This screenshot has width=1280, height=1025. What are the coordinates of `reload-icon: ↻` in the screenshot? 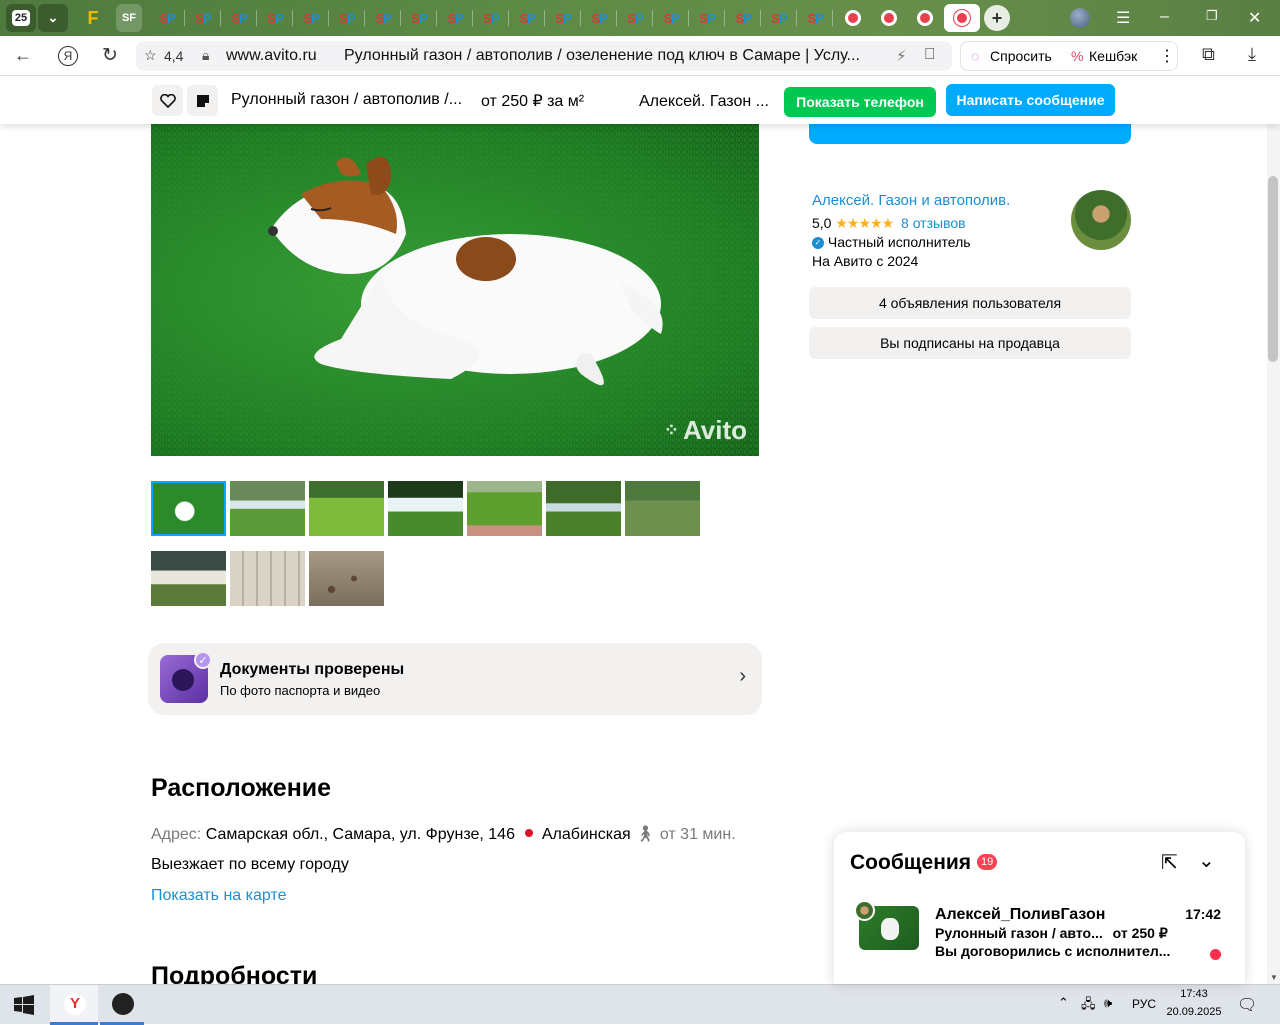 It's located at (110, 55).